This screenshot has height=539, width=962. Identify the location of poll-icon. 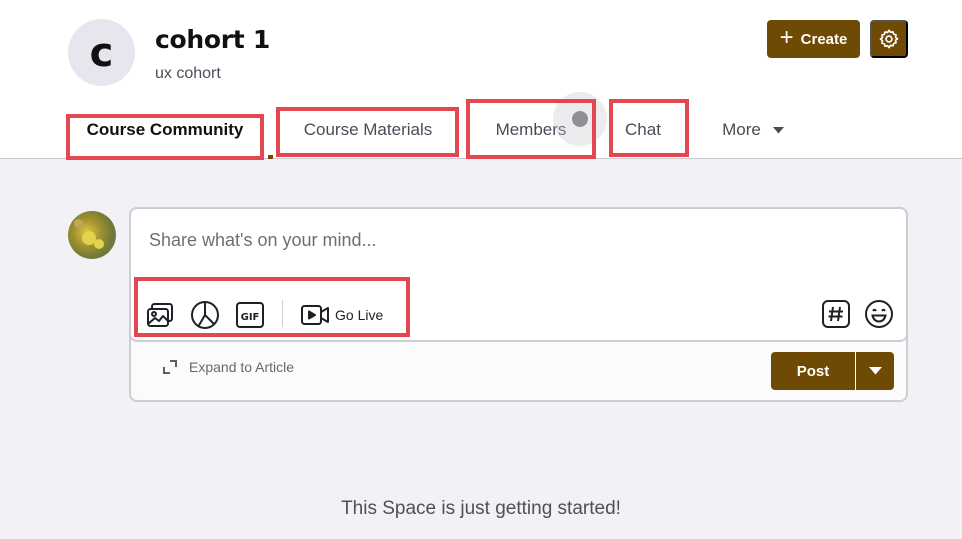
(205, 315).